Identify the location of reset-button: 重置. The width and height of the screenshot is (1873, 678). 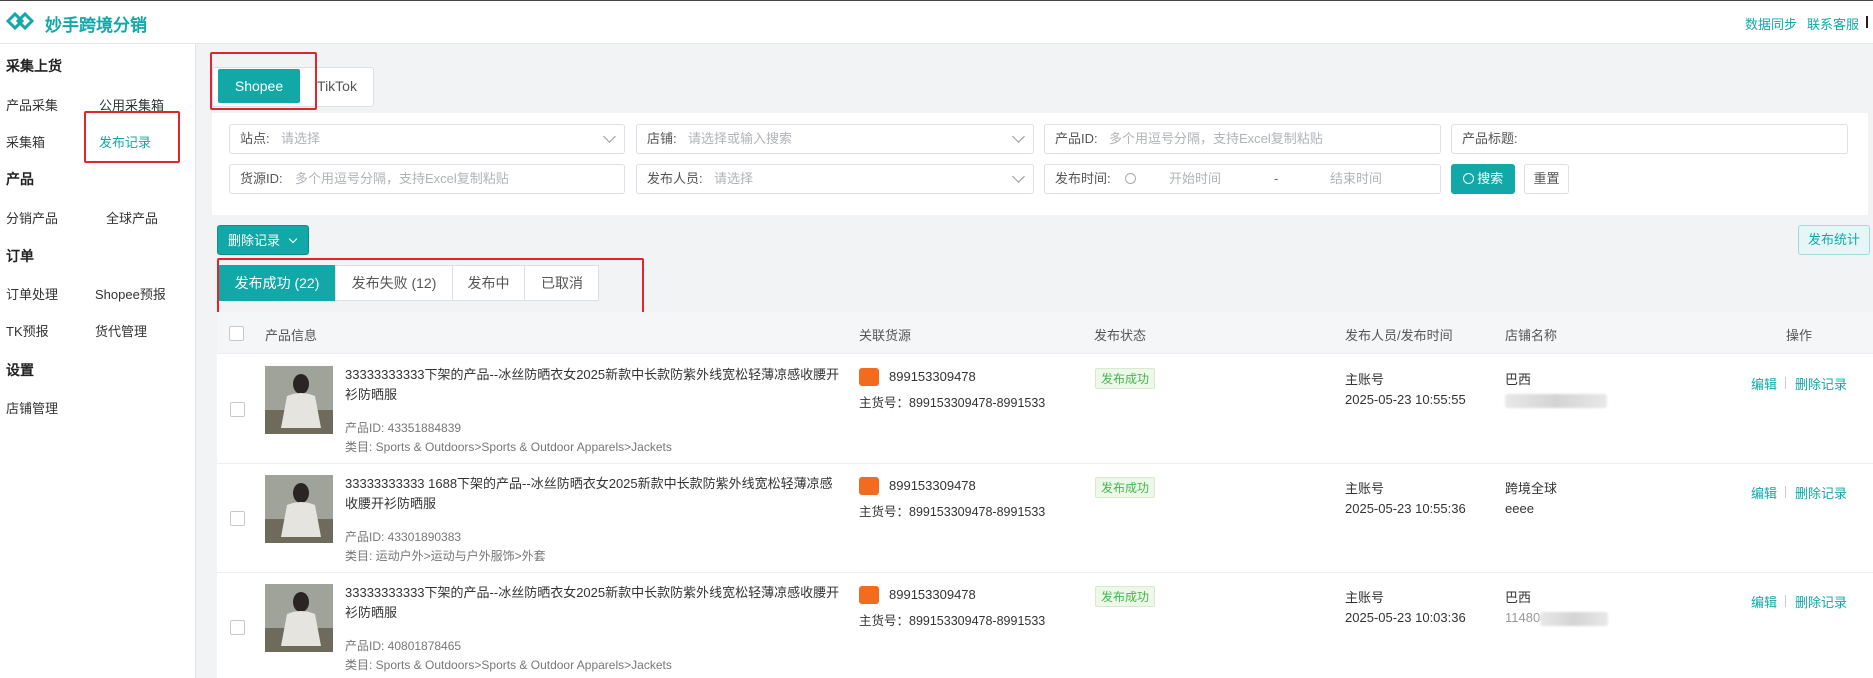
(1546, 179).